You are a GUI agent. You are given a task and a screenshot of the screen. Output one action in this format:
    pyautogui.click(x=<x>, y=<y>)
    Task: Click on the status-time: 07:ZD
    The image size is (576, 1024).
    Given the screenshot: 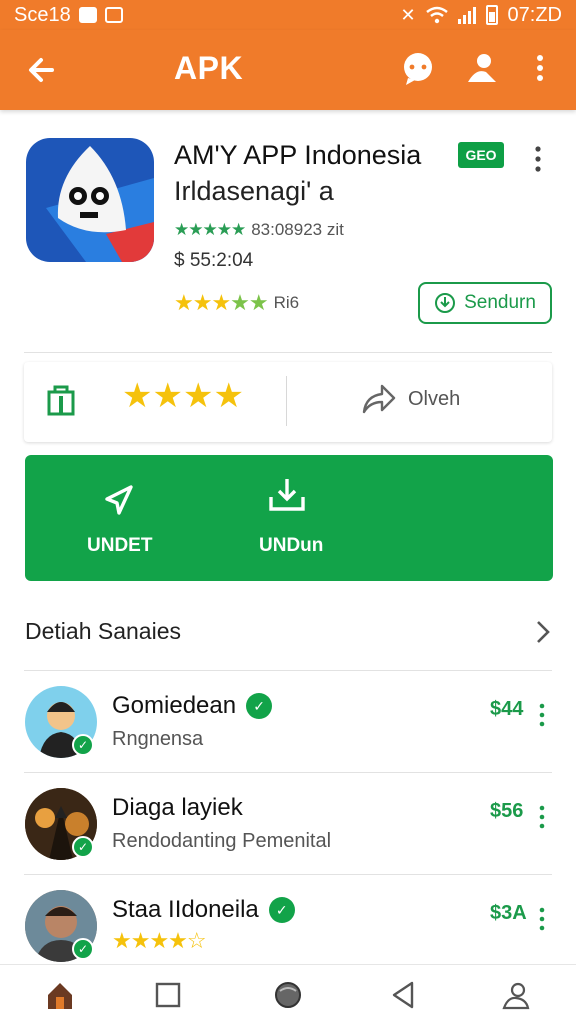 What is the action you would take?
    pyautogui.click(x=534, y=14)
    